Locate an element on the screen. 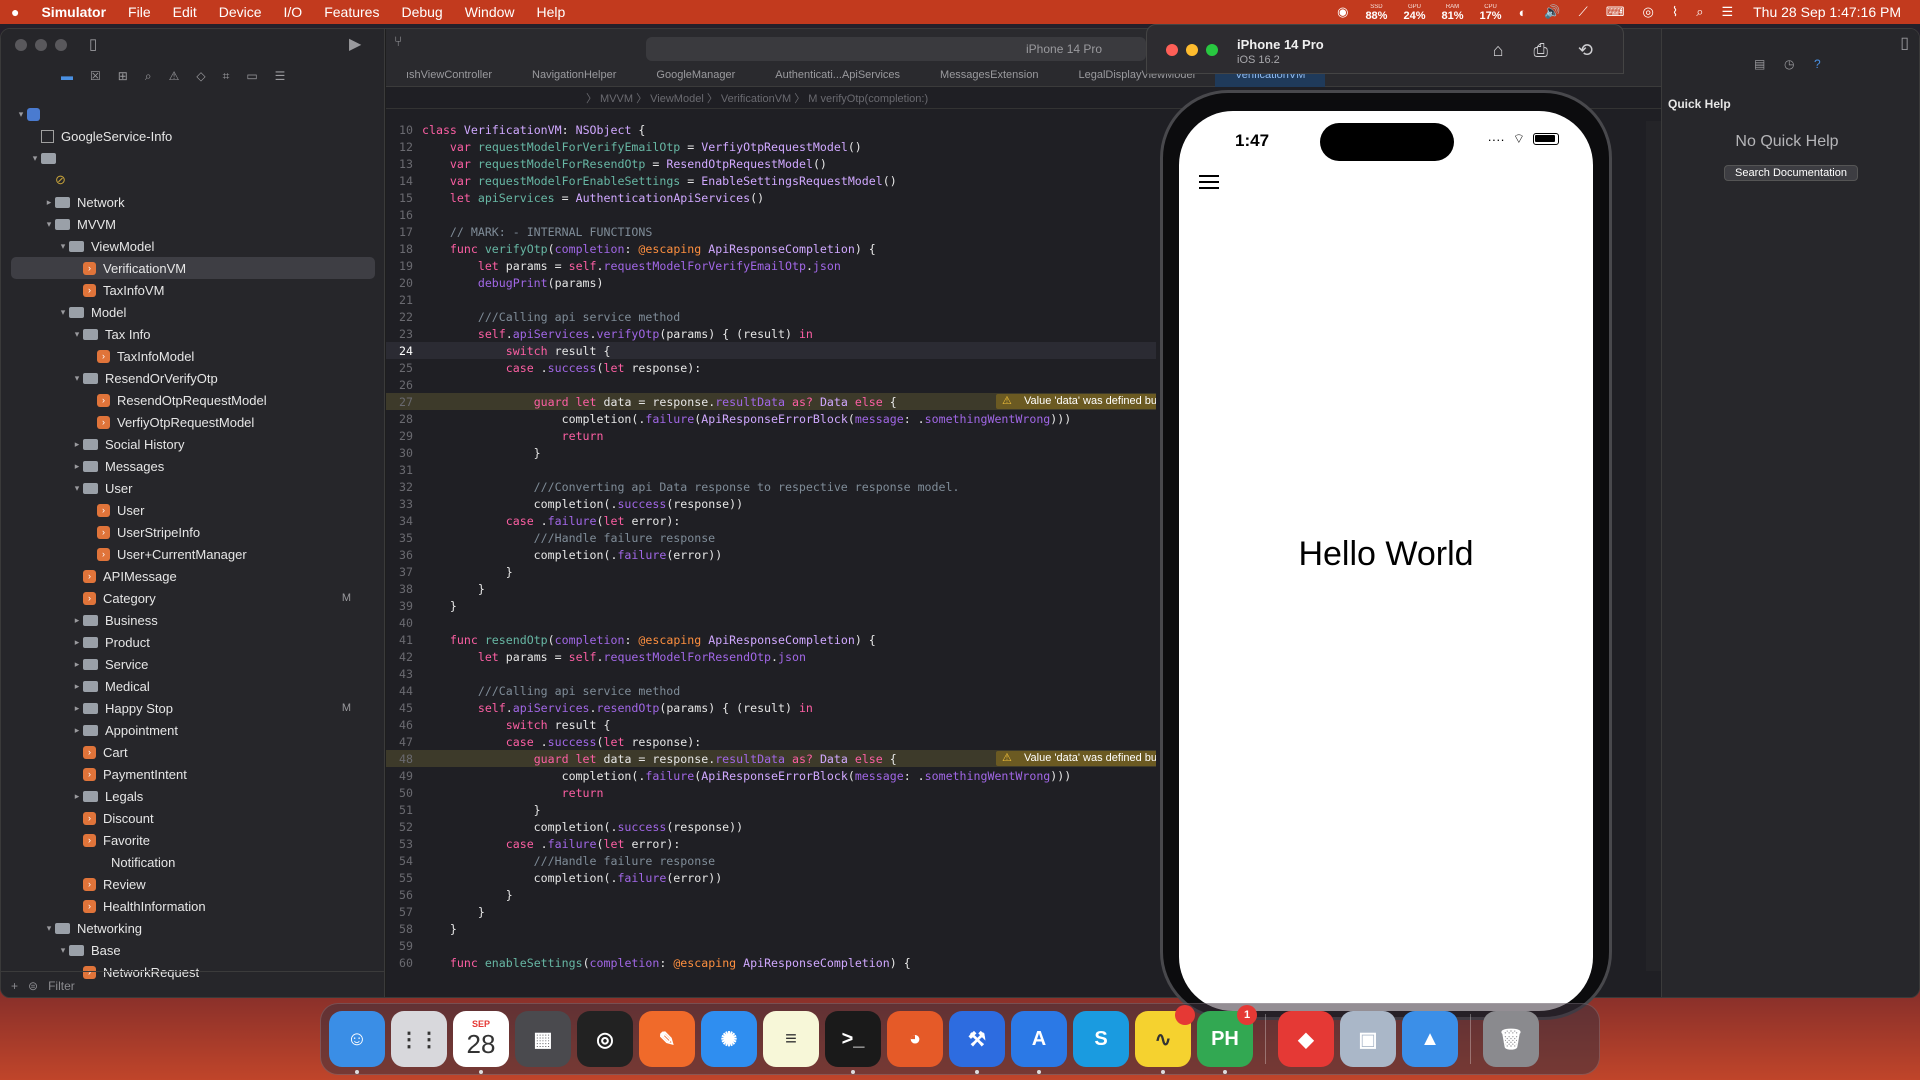 This screenshot has width=1920, height=1080. nav-item: › VerificationVM is located at coordinates (193, 268).